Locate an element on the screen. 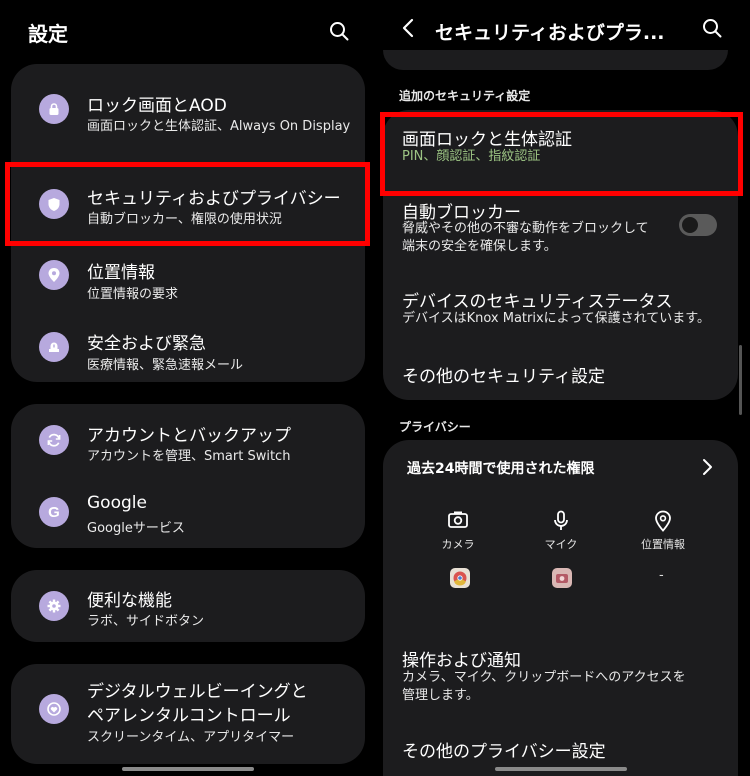 The image size is (750, 776). controls-and-alerts-item: 操作および通知 カメラ、マイク、クリップボードへのアクセスを 管理します。 is located at coordinates (560, 672).